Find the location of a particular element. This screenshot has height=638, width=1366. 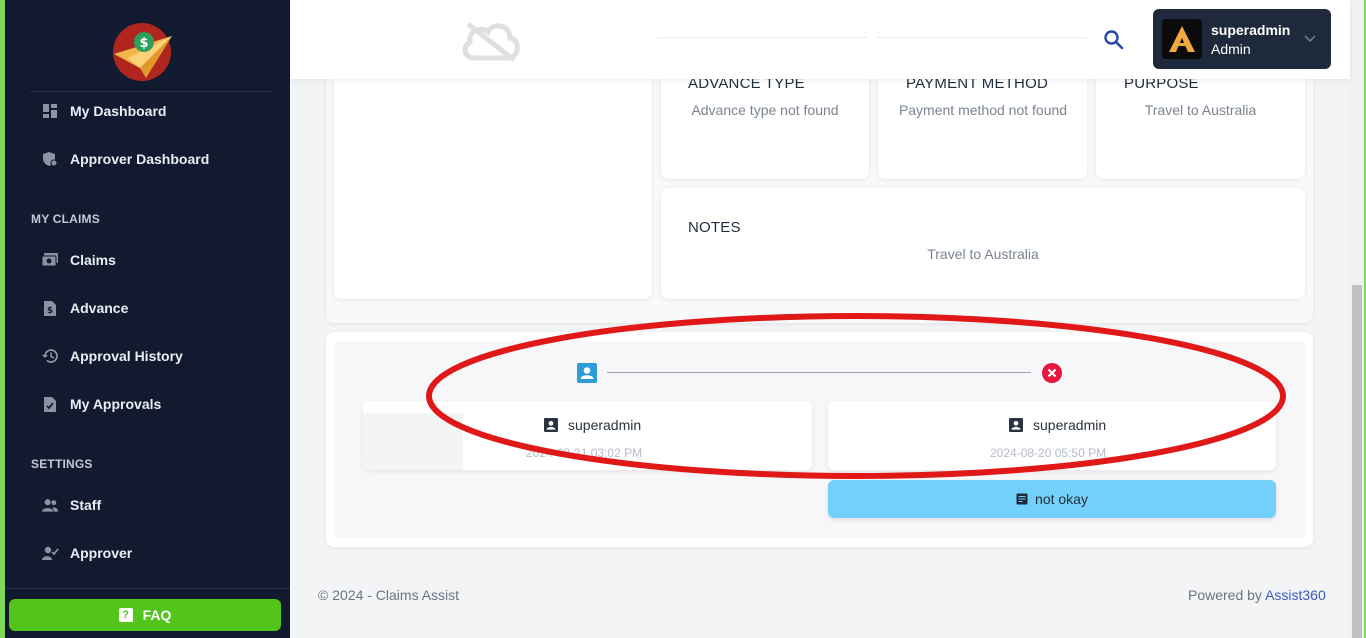

sidebar-item-label: Approver is located at coordinates (101, 553).